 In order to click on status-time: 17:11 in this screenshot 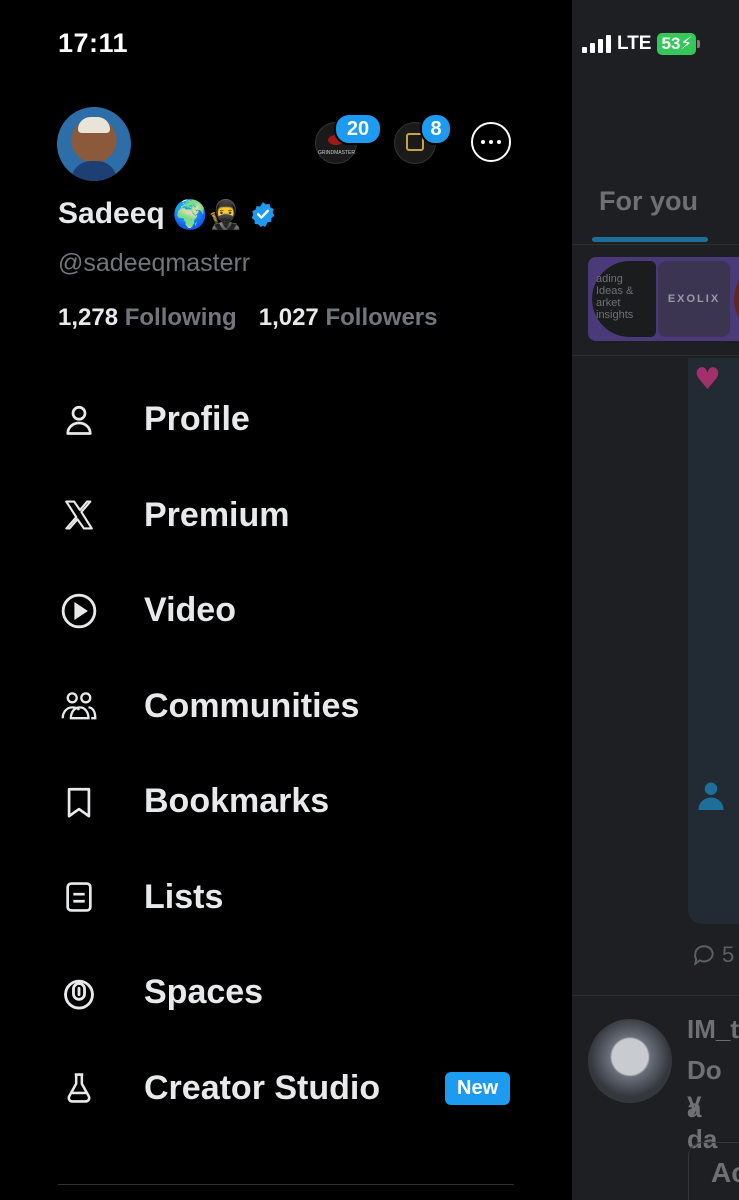, I will do `click(93, 43)`.